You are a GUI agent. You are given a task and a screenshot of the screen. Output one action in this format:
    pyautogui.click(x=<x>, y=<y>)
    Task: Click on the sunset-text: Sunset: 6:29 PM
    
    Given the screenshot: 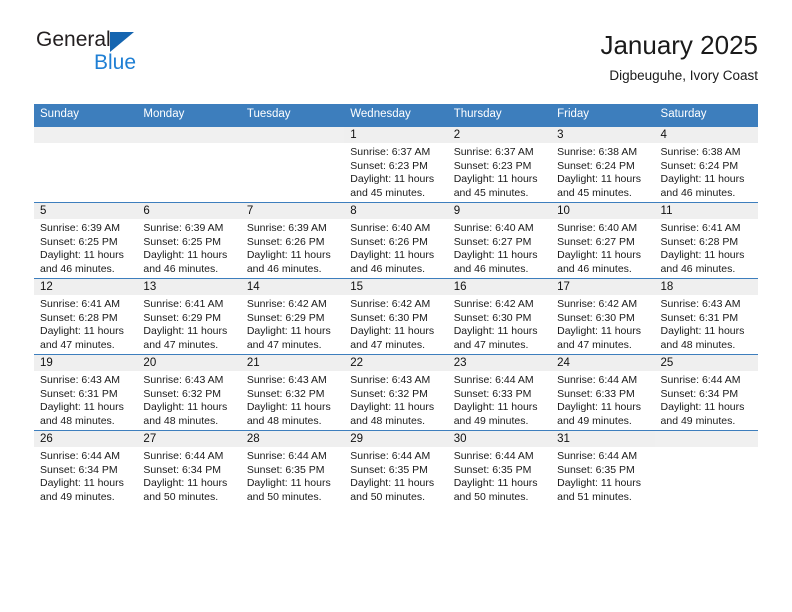 What is the action you would take?
    pyautogui.click(x=285, y=317)
    